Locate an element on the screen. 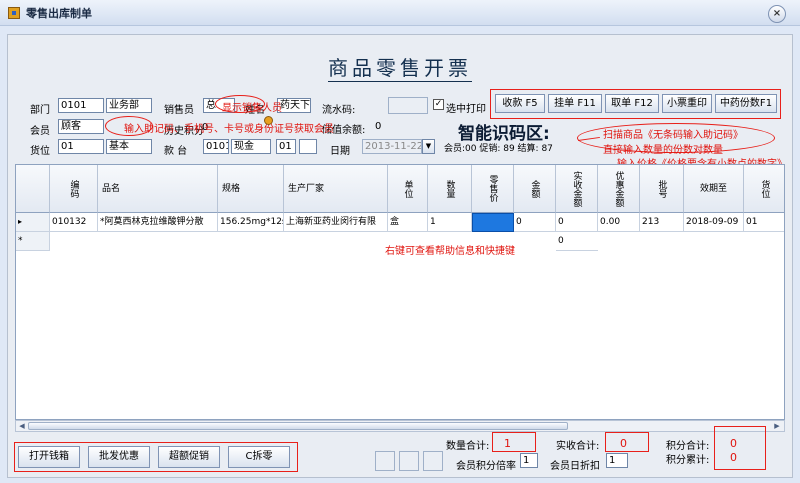  toolbar-highlight is located at coordinates (635, 104).